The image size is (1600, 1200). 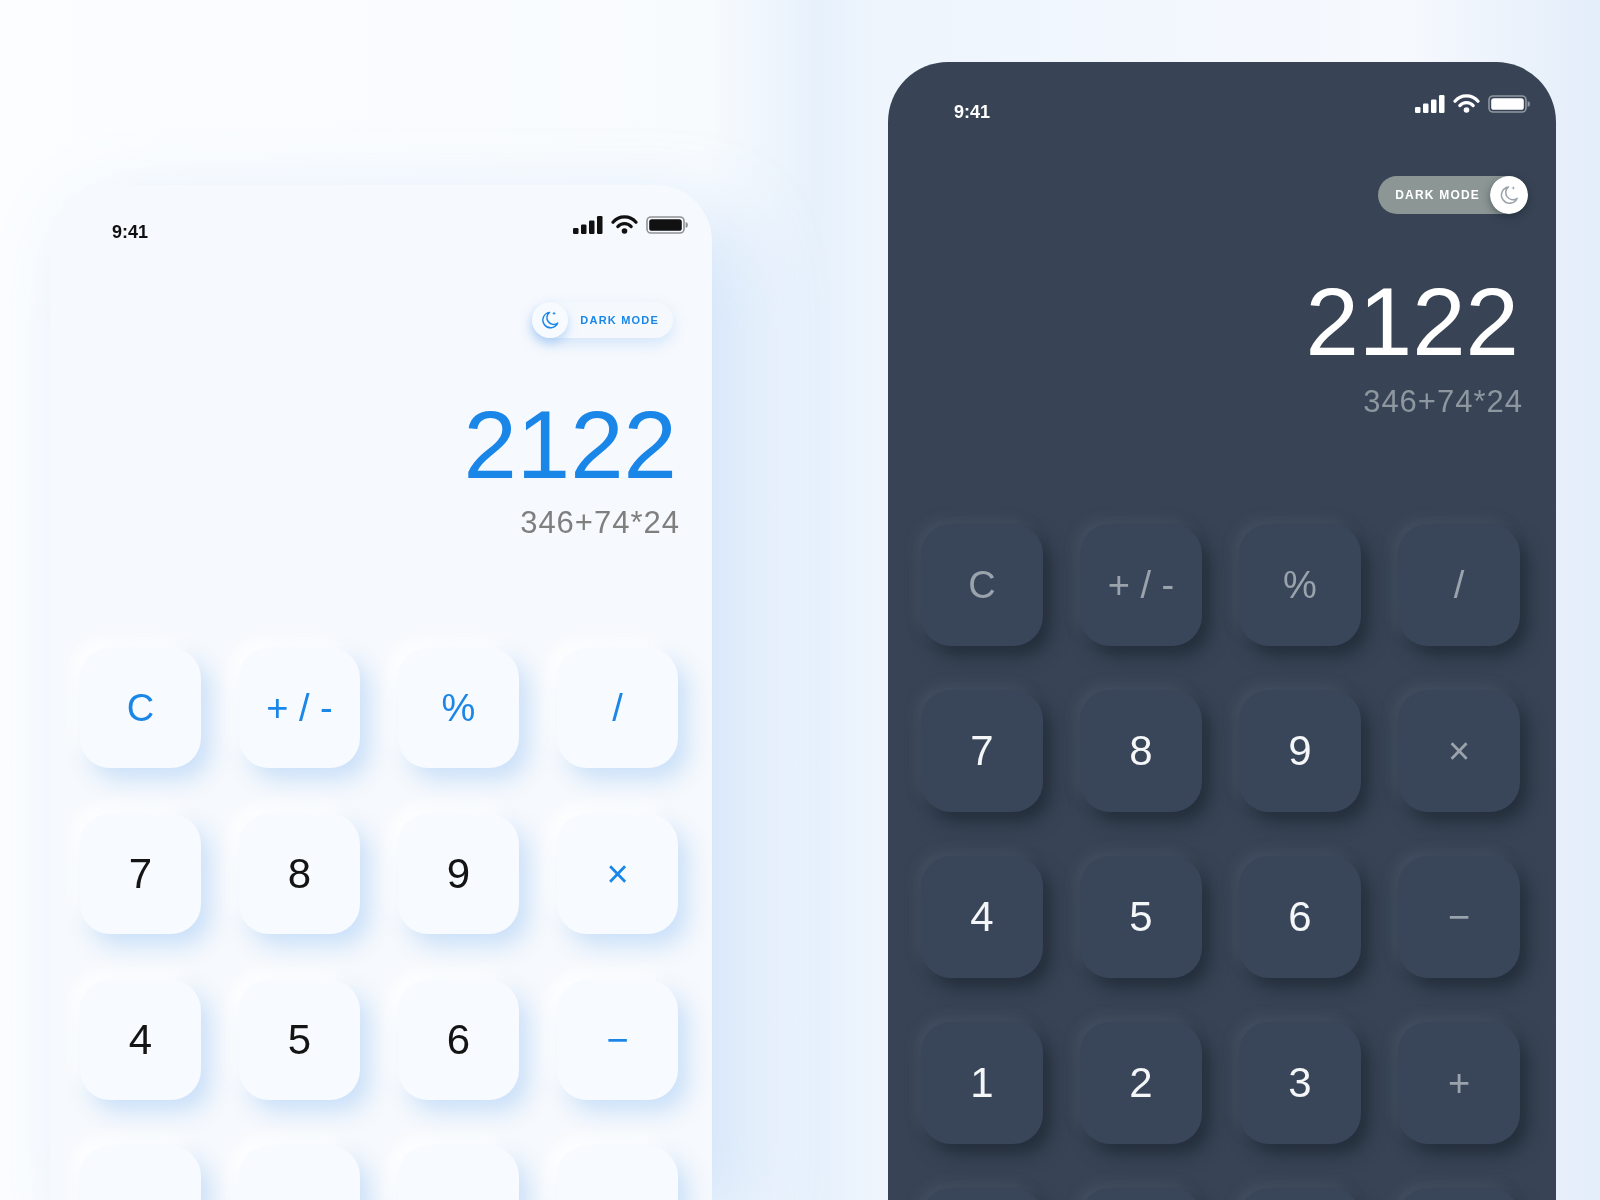 What do you see at coordinates (982, 1083) in the screenshot?
I see `calculator-key: 1` at bounding box center [982, 1083].